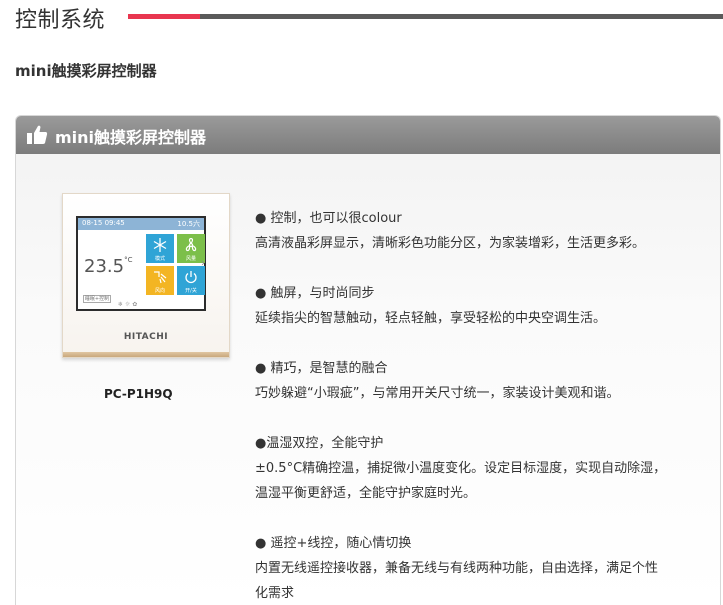 The height and width of the screenshot is (605, 723). Describe the element at coordinates (103, 223) in the screenshot. I see `screen-time: 08-15 09:45` at that location.